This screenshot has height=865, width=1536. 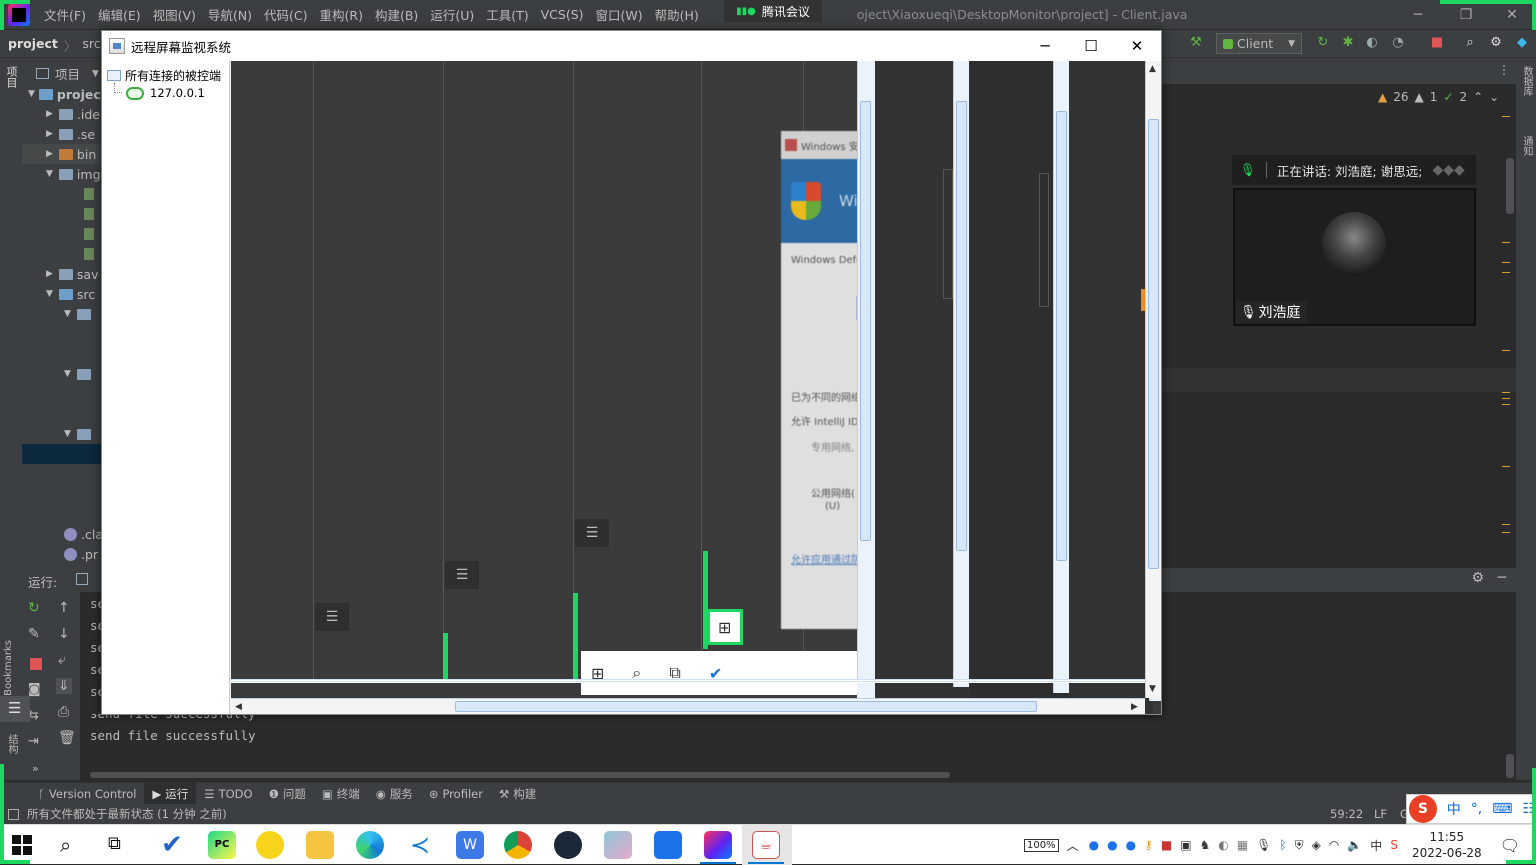 I want to click on edge-icon, so click(x=370, y=845).